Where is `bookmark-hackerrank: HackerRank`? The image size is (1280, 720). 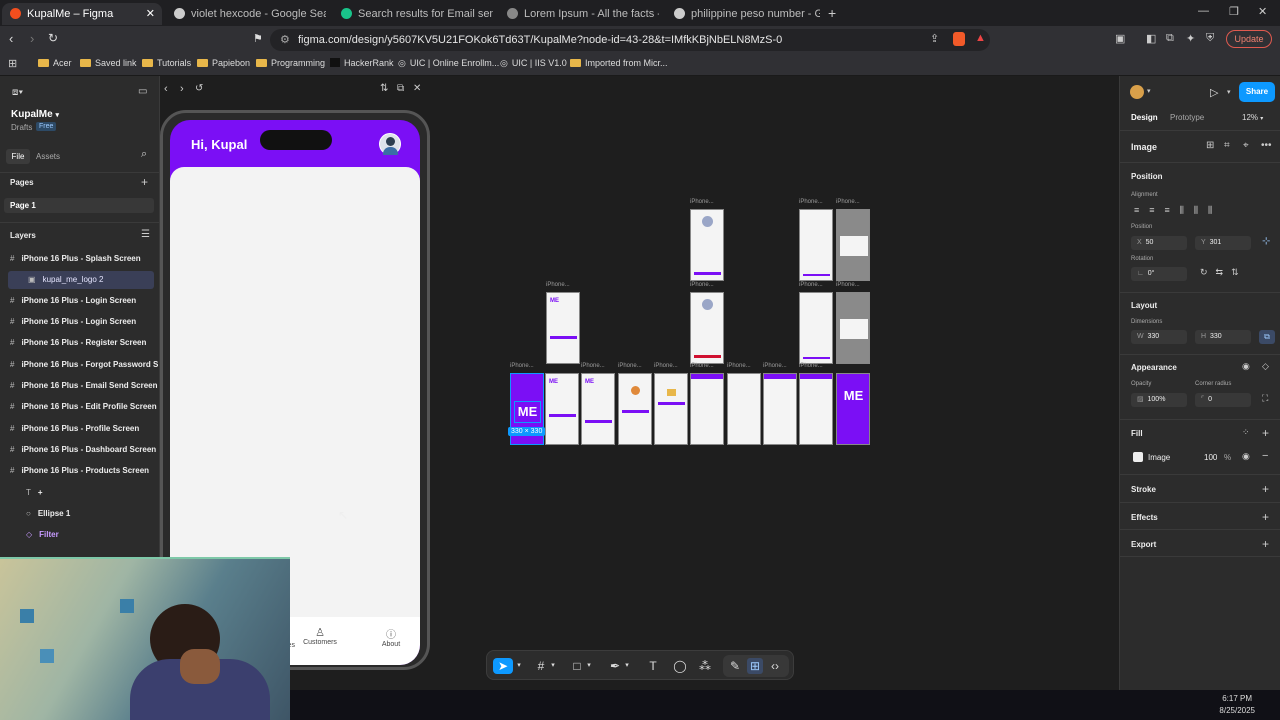 bookmark-hackerrank: HackerRank is located at coordinates (362, 63).